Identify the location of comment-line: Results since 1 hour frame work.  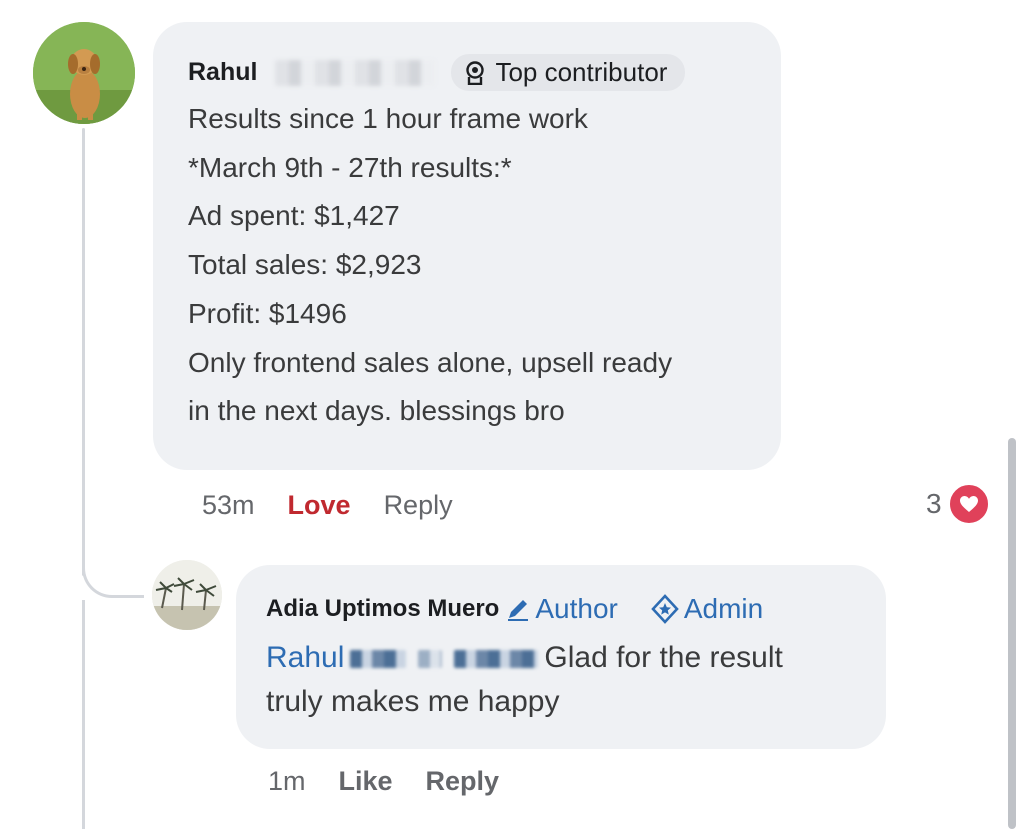
(388, 118).